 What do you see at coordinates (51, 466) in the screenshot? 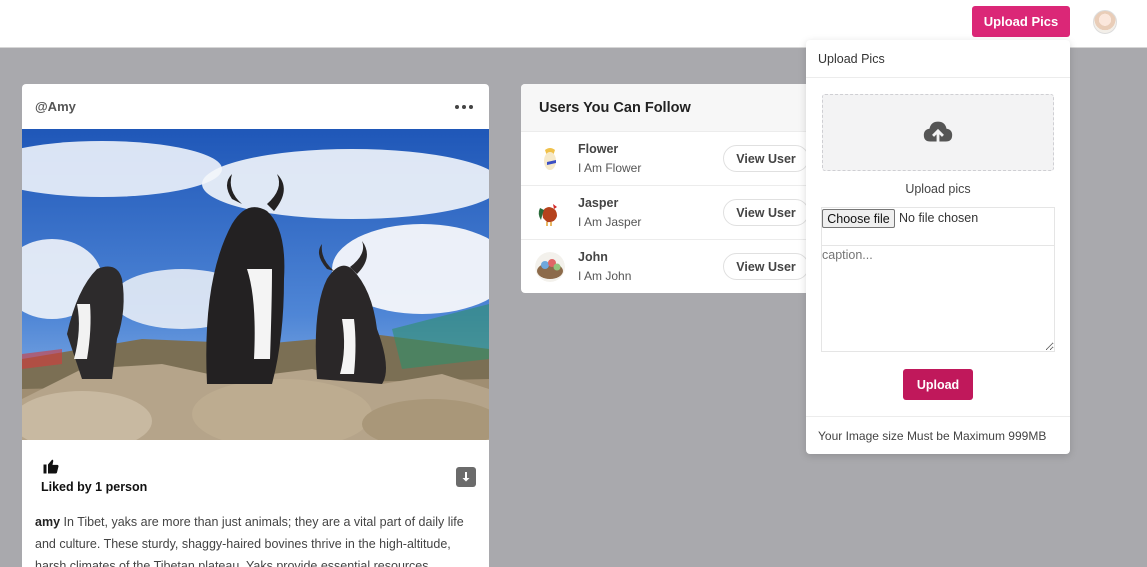
I see `thumbs-up-icon` at bounding box center [51, 466].